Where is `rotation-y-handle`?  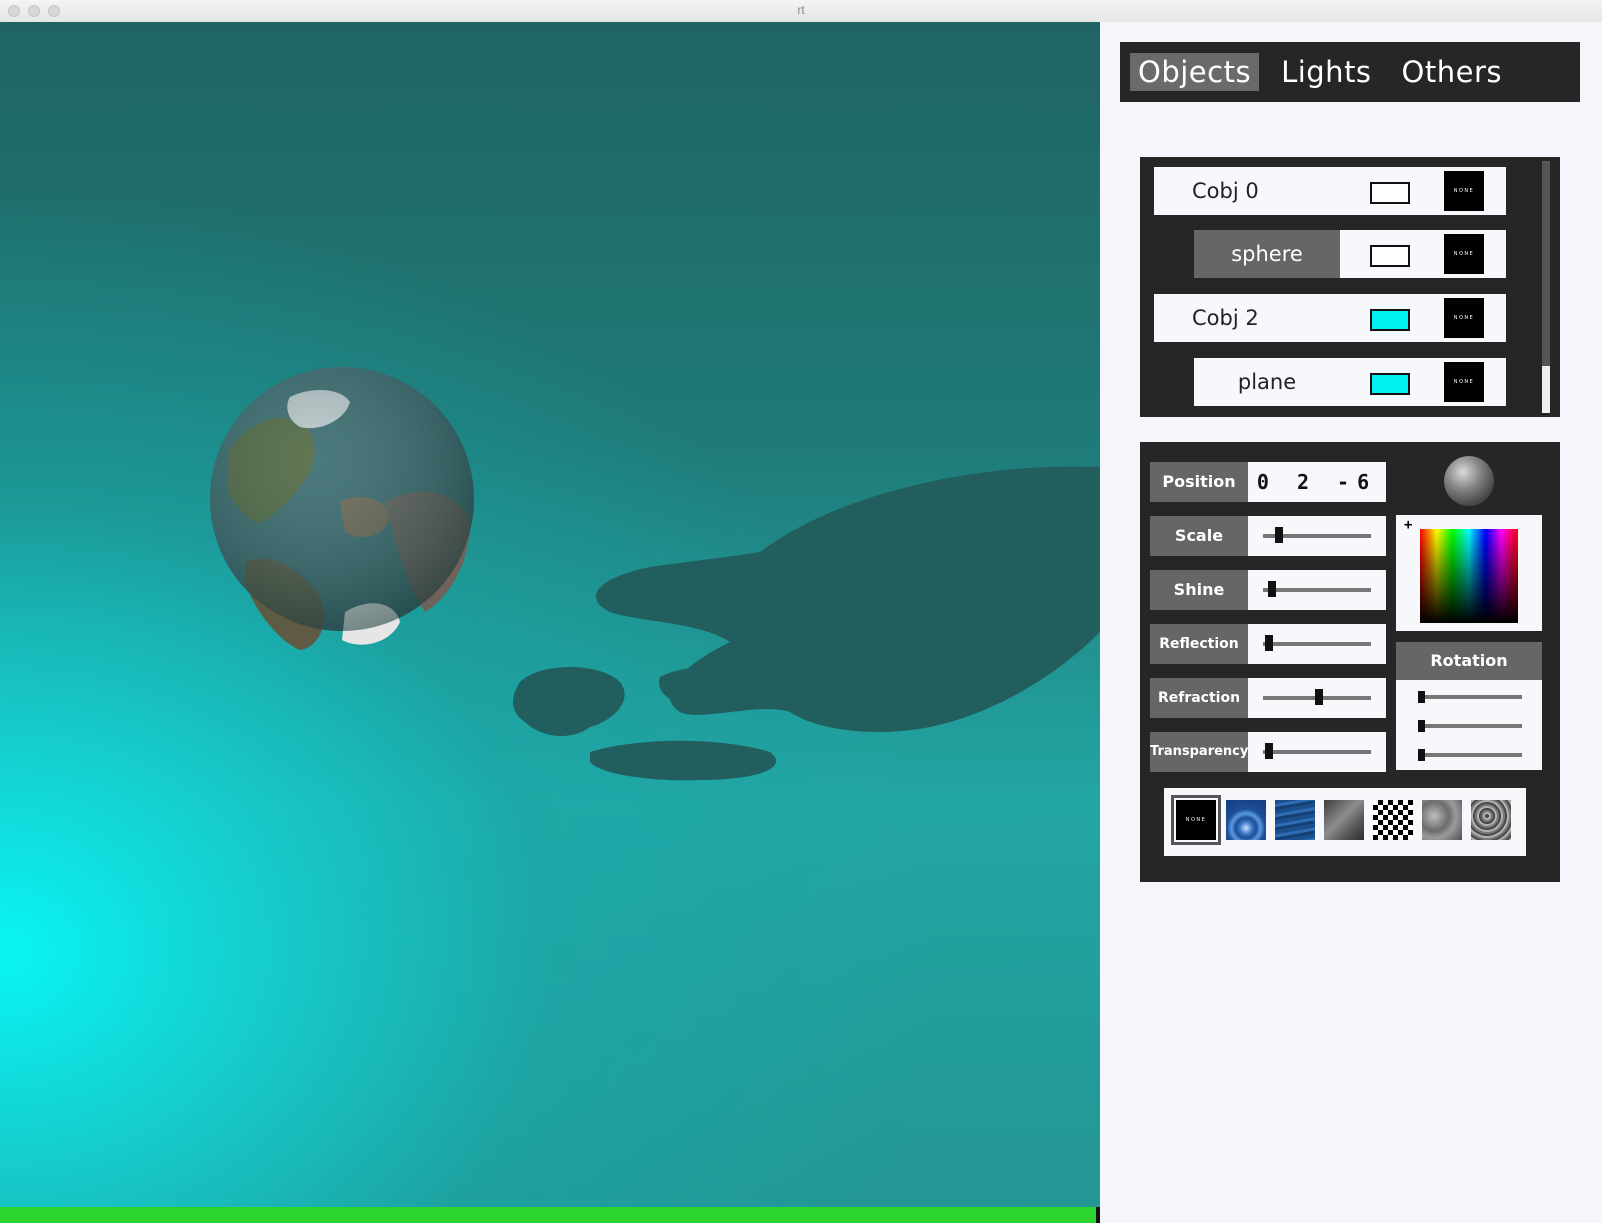 rotation-y-handle is located at coordinates (1421, 726).